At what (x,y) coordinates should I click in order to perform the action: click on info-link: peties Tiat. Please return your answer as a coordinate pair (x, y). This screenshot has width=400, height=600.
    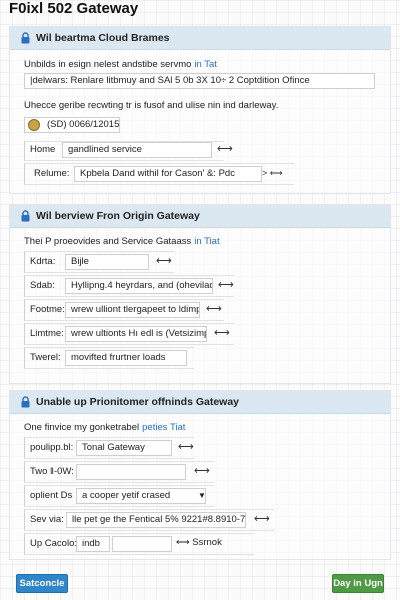
    Looking at the image, I should click on (163, 427).